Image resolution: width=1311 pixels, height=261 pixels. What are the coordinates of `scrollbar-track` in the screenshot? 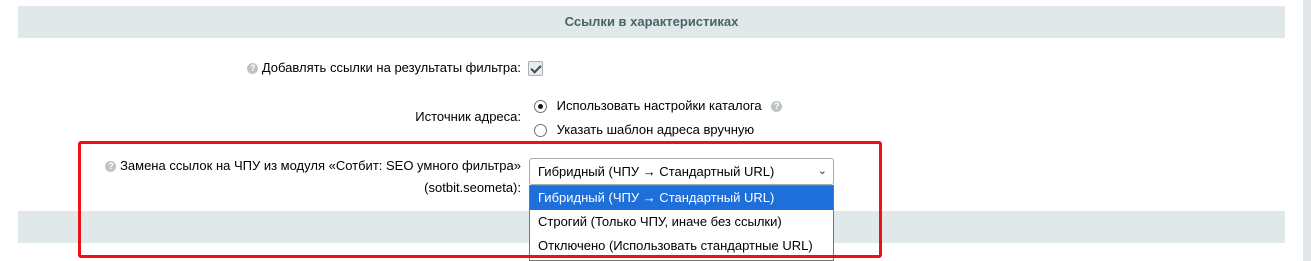 It's located at (1307, 130).